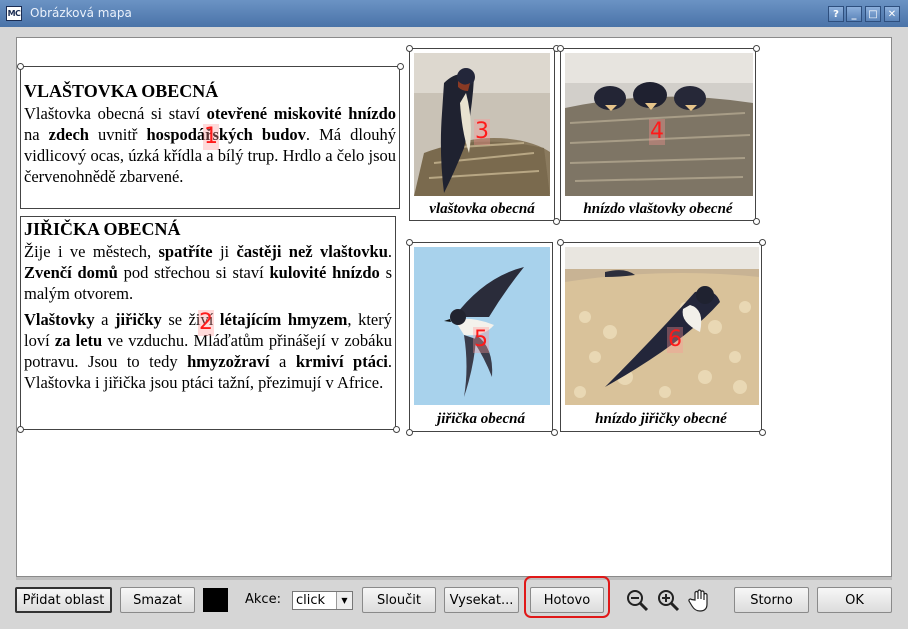 Image resolution: width=908 pixels, height=629 pixels. I want to click on area-marker-6: 6, so click(675, 340).